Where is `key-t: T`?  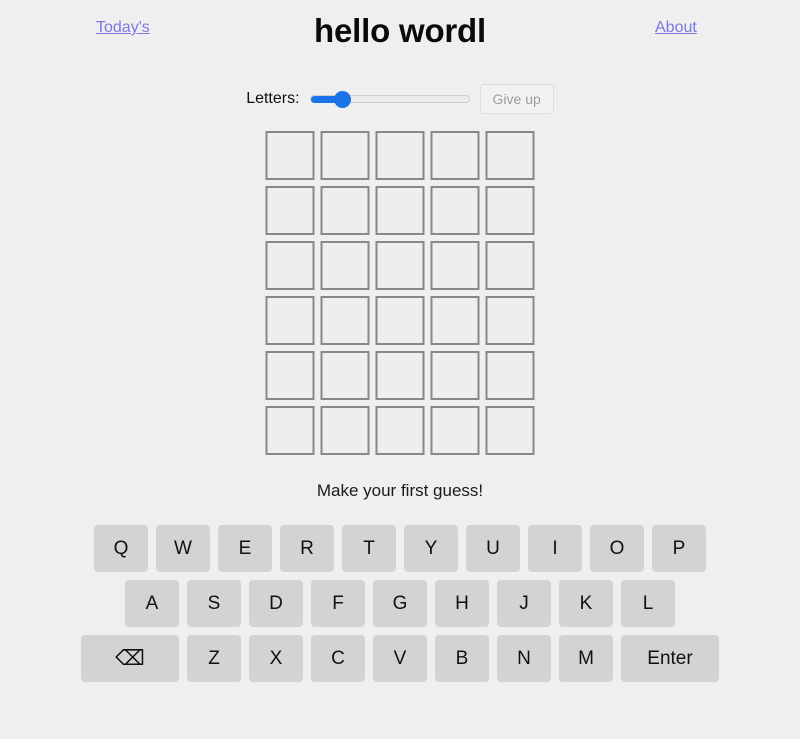
key-t: T is located at coordinates (369, 548).